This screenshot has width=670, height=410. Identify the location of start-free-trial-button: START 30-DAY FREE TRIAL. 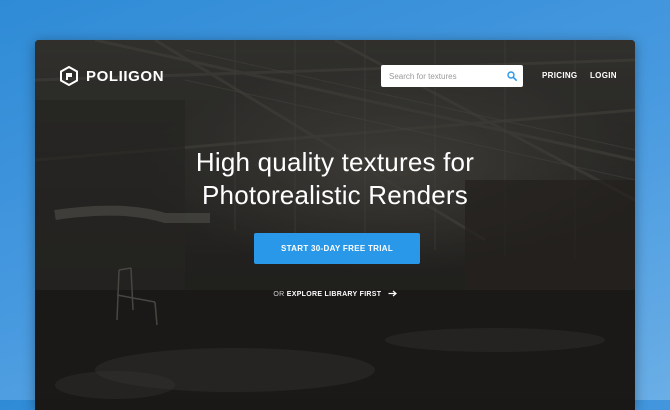
(337, 248).